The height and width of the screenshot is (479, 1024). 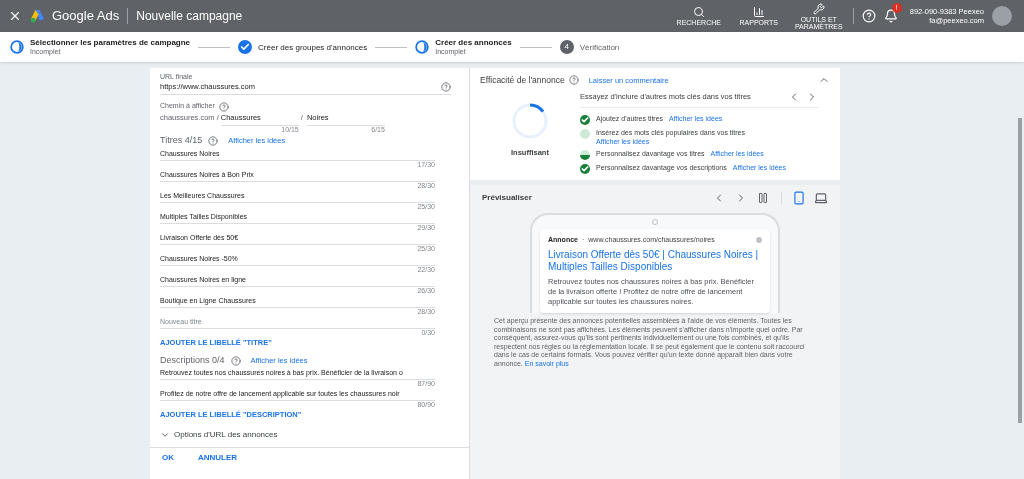 I want to click on step-label: Créer des annonces, so click(x=473, y=42).